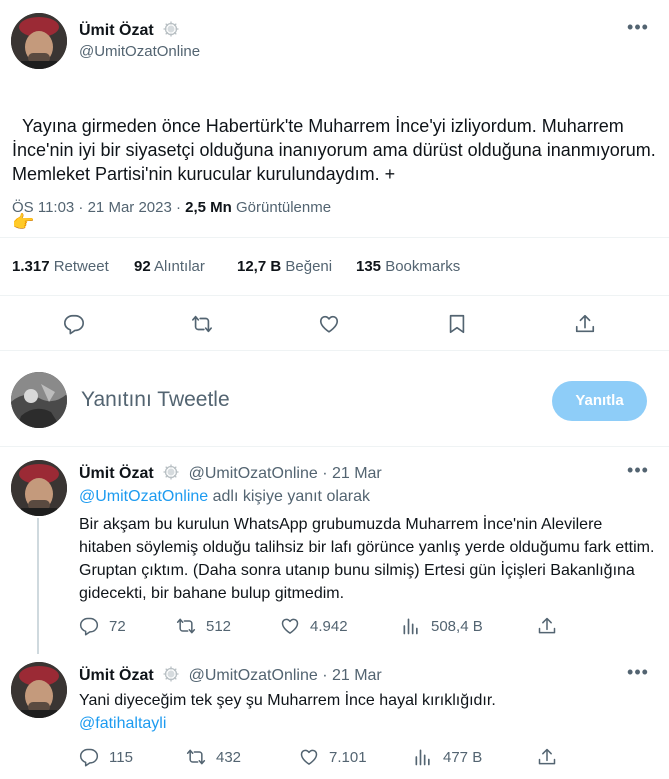 The width and height of the screenshot is (669, 779). Describe the element at coordinates (457, 626) in the screenshot. I see `views-count: 508,4 B` at that location.